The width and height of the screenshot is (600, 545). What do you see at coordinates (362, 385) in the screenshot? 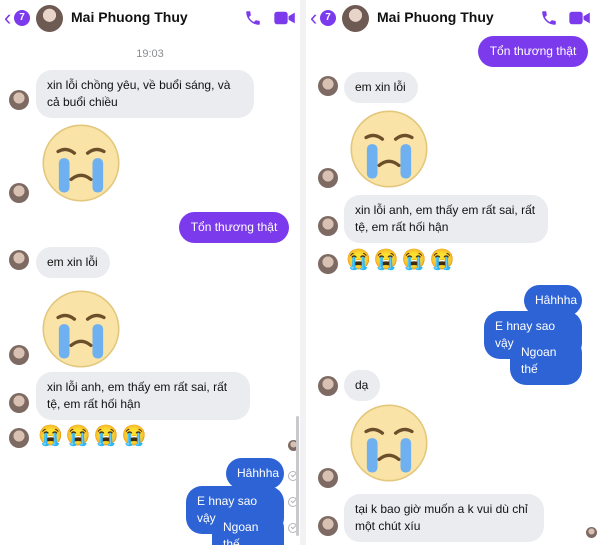
I see `message-received: dạ` at bounding box center [362, 385].